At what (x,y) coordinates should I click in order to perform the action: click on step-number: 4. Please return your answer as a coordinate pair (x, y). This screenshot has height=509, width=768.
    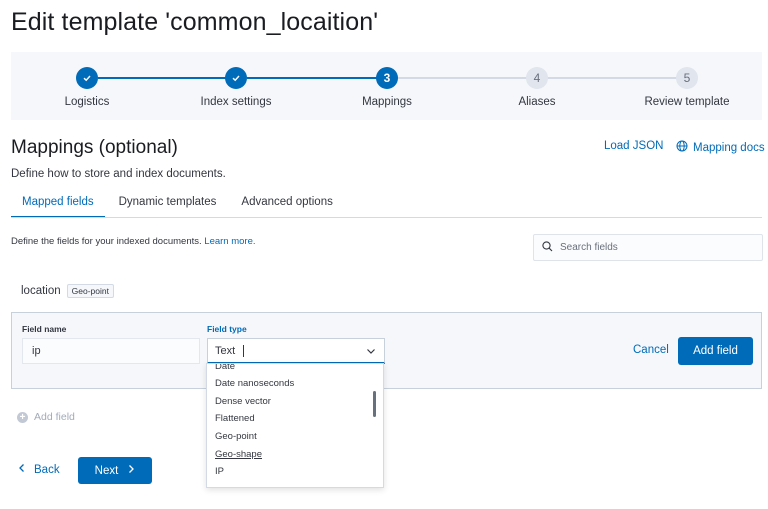
    Looking at the image, I should click on (537, 78).